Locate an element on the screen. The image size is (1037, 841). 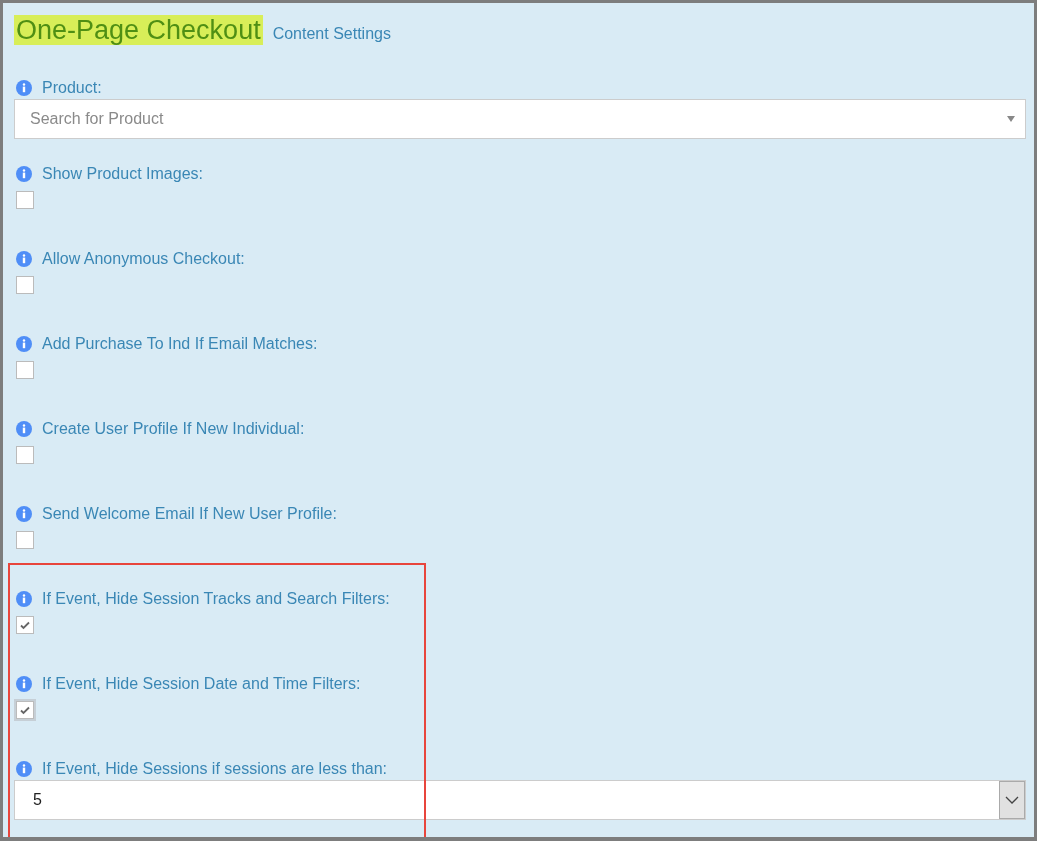
select-field: 5 is located at coordinates (520, 800).